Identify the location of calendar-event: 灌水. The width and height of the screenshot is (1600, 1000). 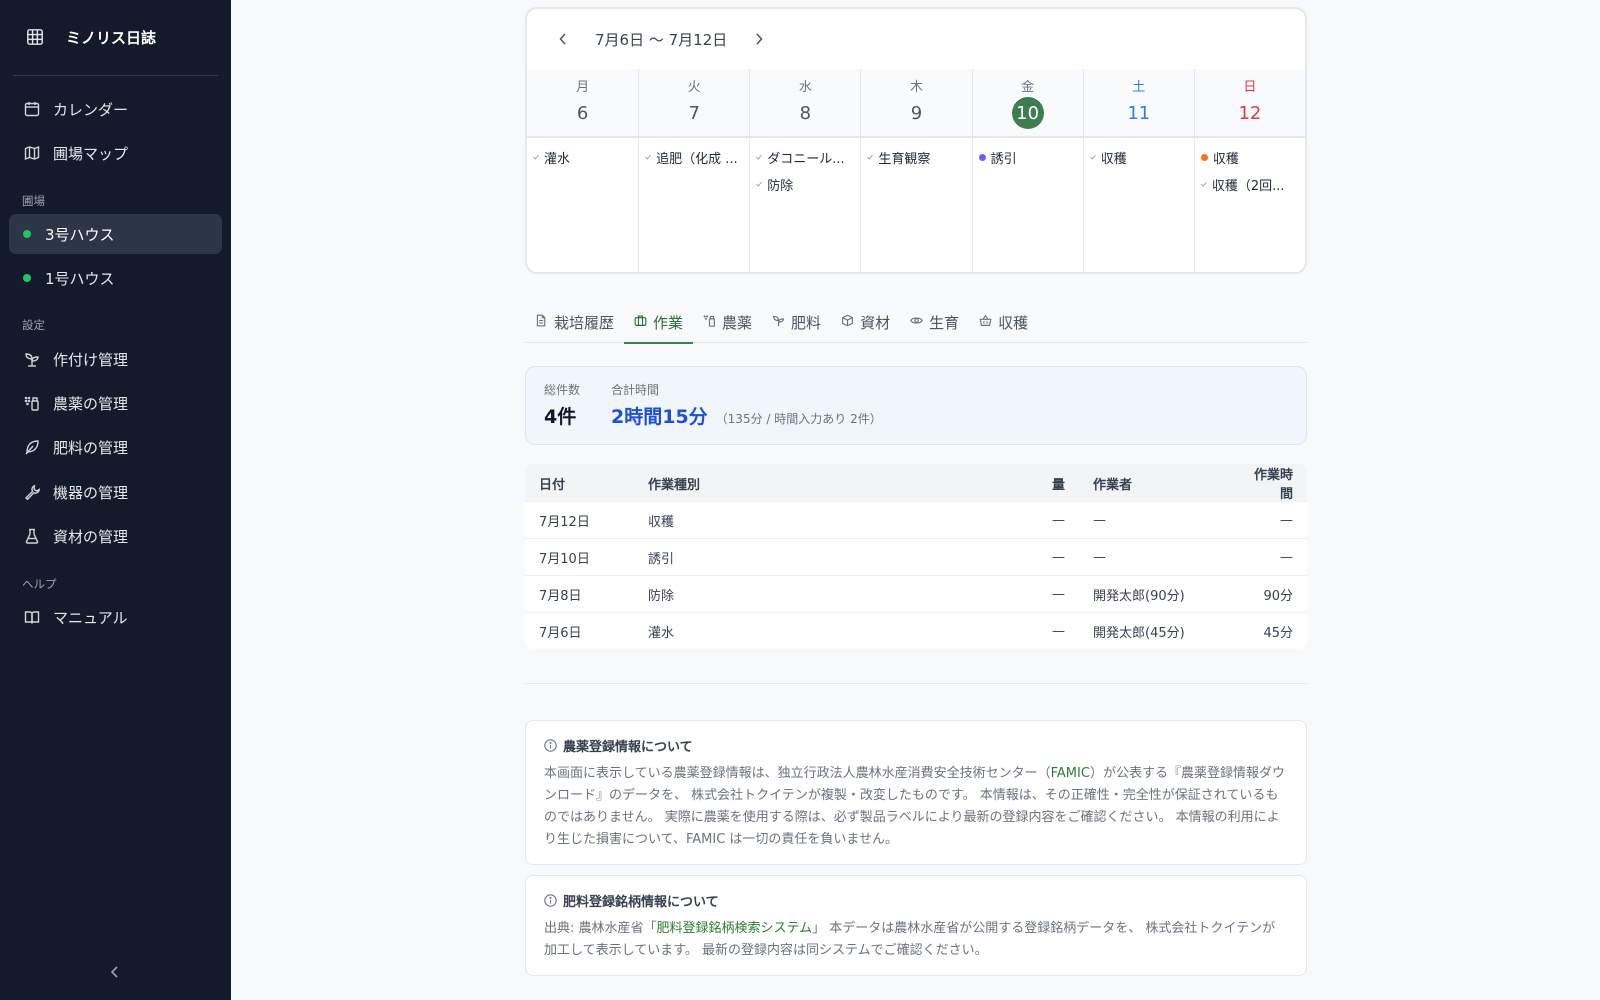
(582, 157).